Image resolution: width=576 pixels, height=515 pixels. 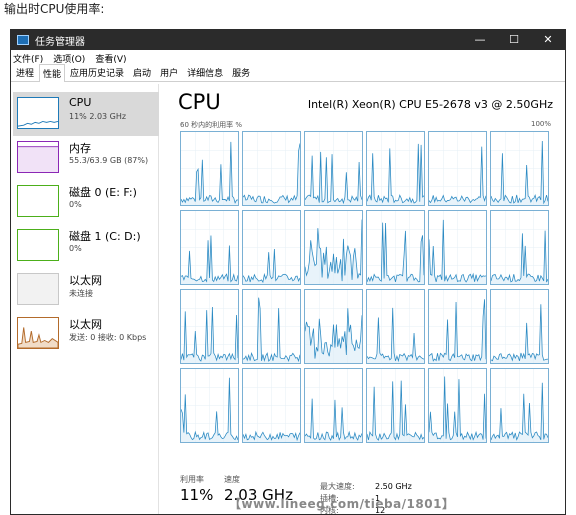 I want to click on sidebar-item-ethernet-2: 以太网 发送: 0 接收: 0 Kbps, so click(x=86, y=334).